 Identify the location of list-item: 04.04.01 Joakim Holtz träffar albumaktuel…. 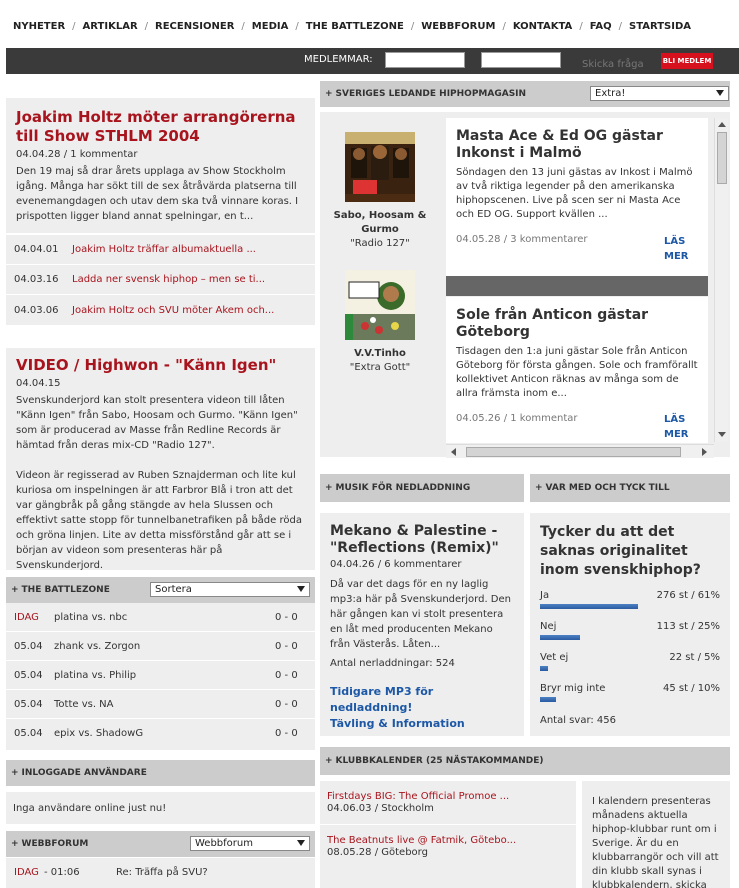
(160, 250).